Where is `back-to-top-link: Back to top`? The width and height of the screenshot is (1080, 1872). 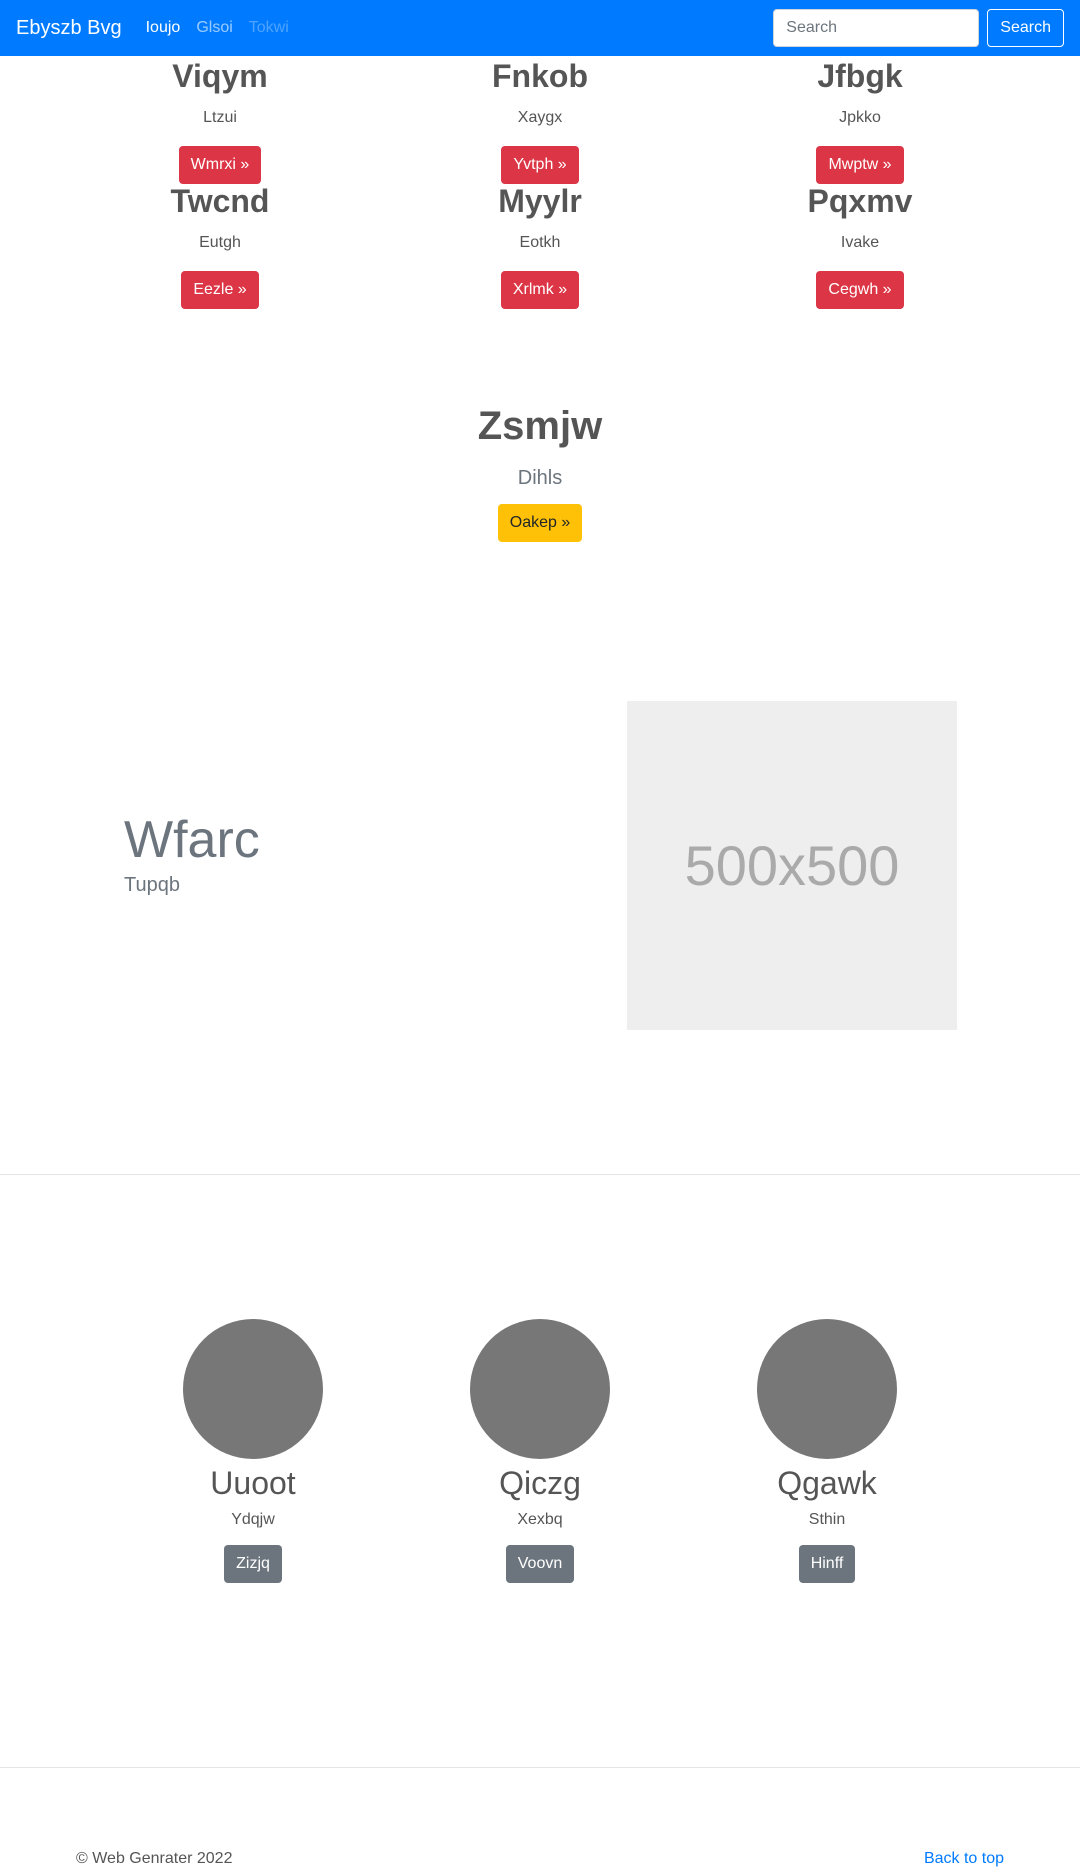
back-to-top-link: Back to top is located at coordinates (964, 1859).